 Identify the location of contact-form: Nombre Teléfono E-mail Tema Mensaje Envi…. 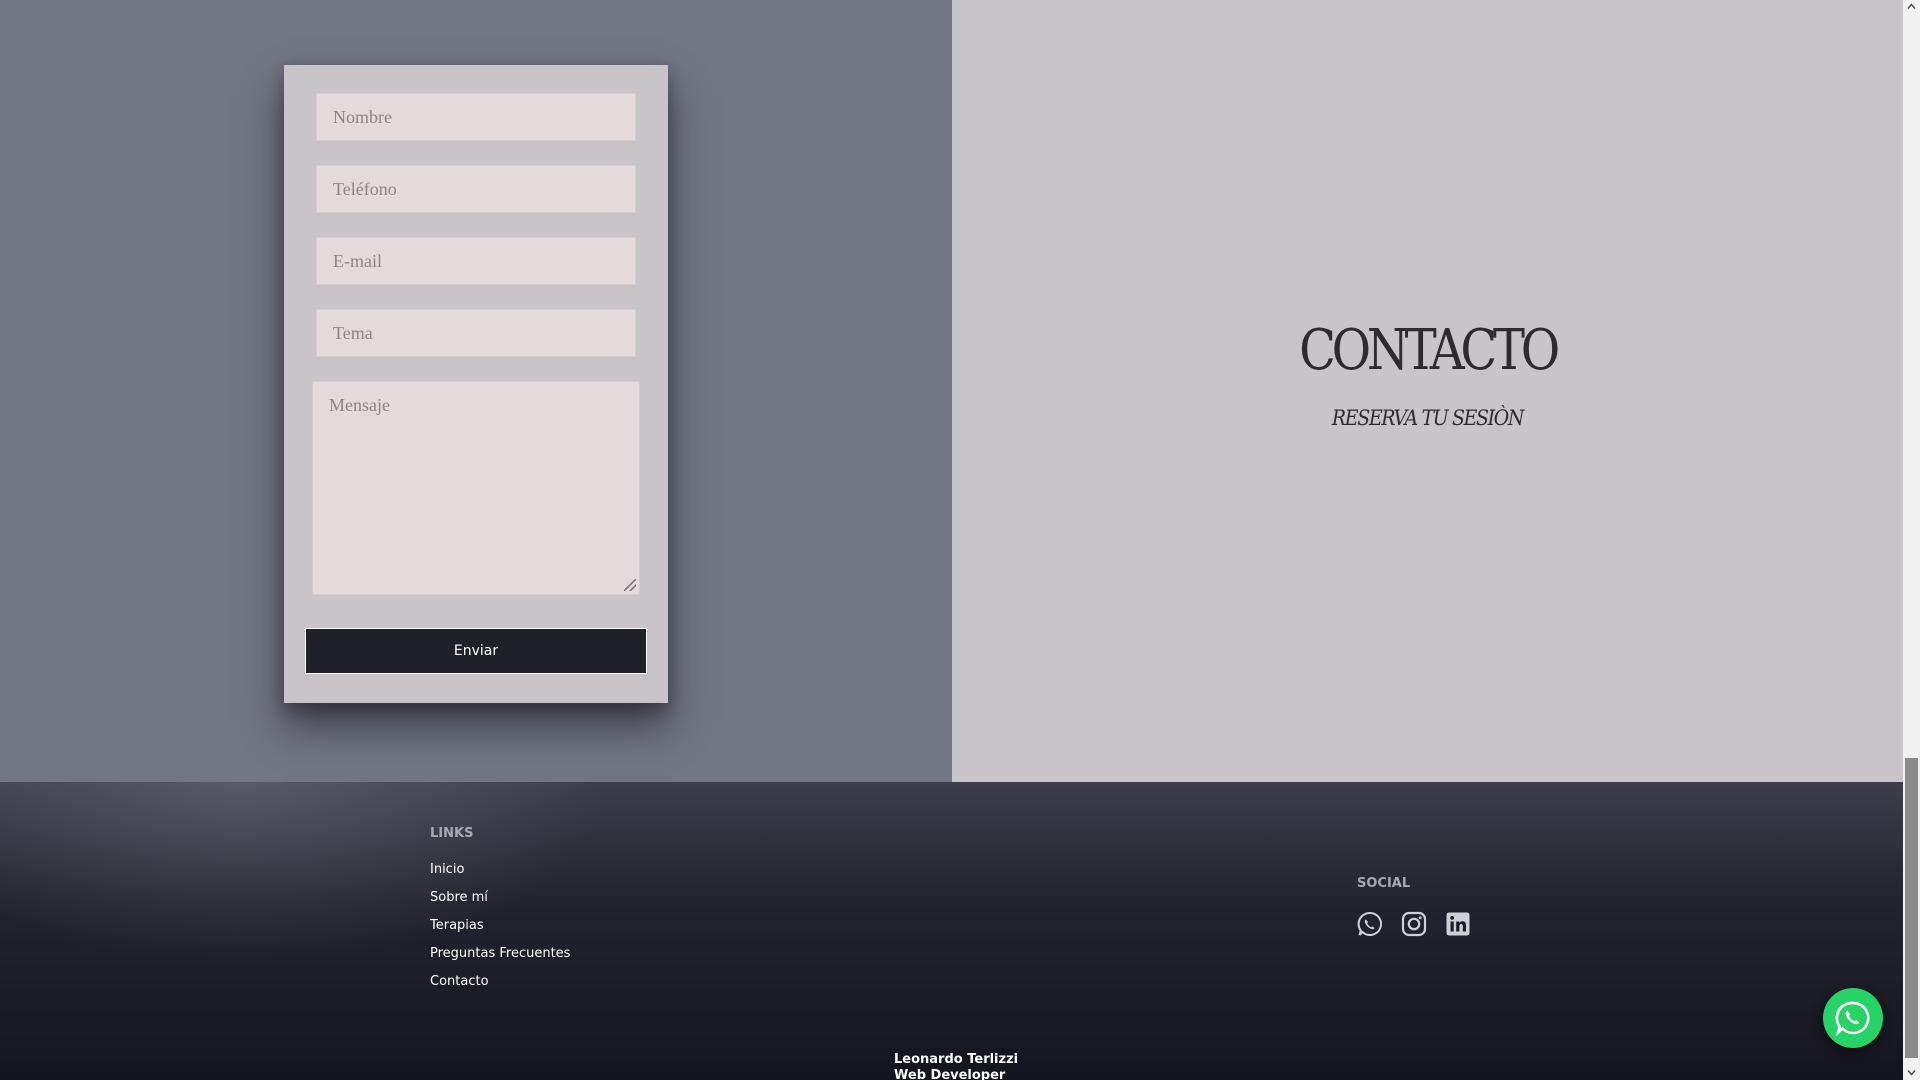
(476, 384).